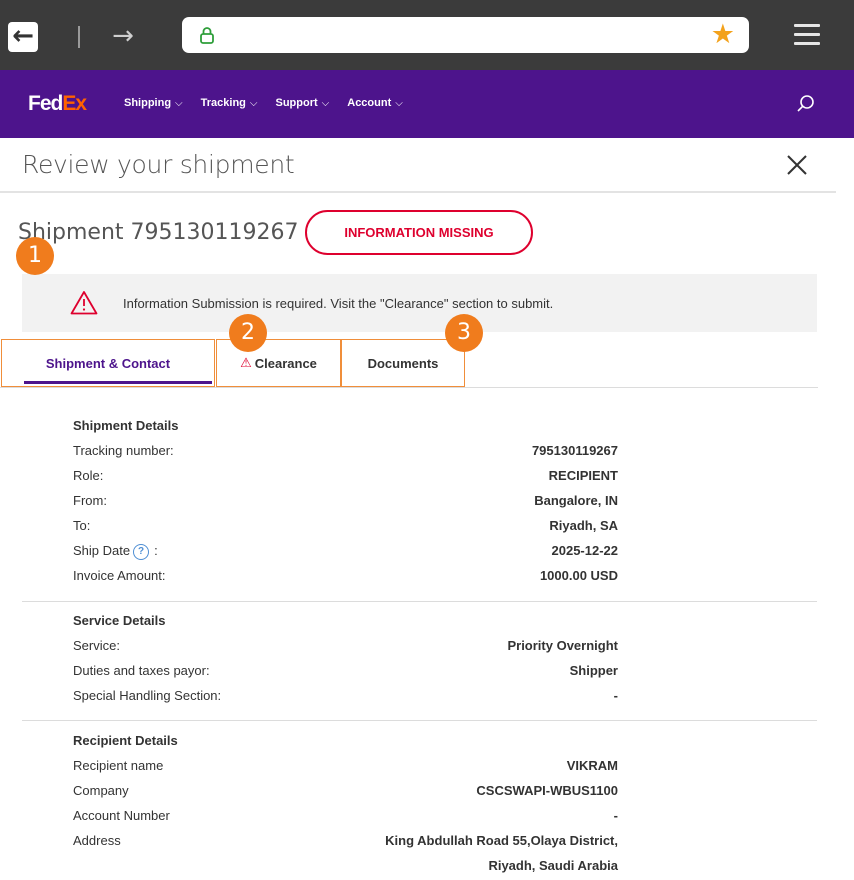 The width and height of the screenshot is (854, 880). What do you see at coordinates (153, 103) in the screenshot?
I see `nav-shipping: Shipping ⌵` at bounding box center [153, 103].